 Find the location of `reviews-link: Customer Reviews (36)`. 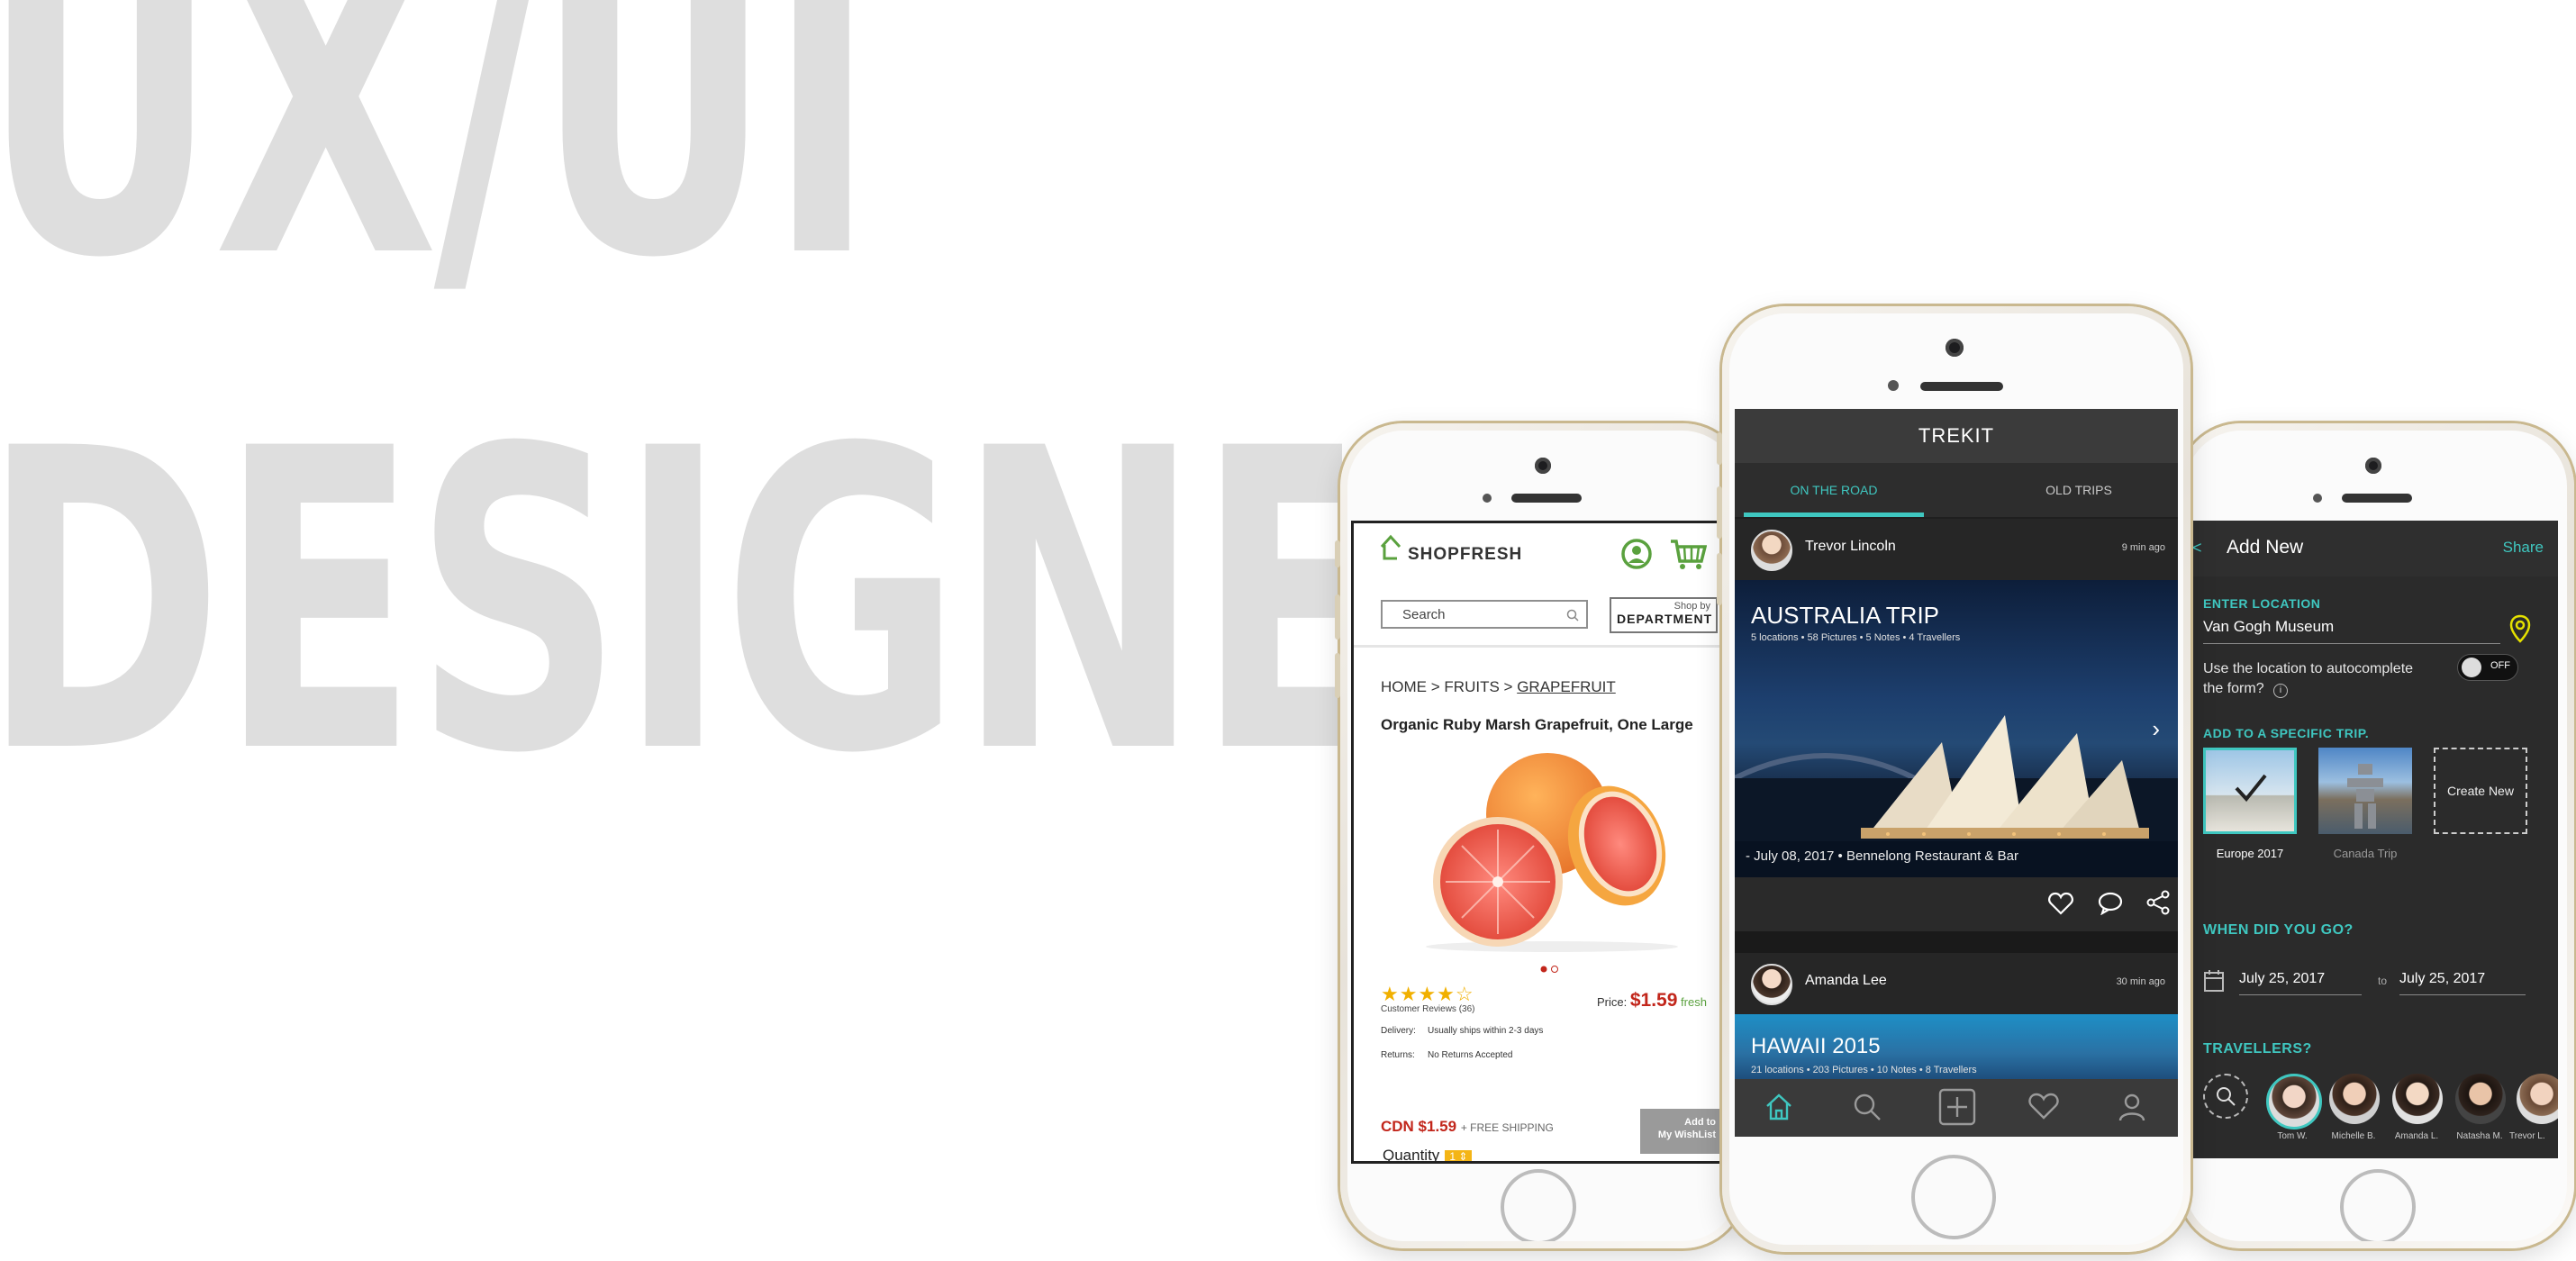

reviews-link: Customer Reviews (36) is located at coordinates (1427, 1009).